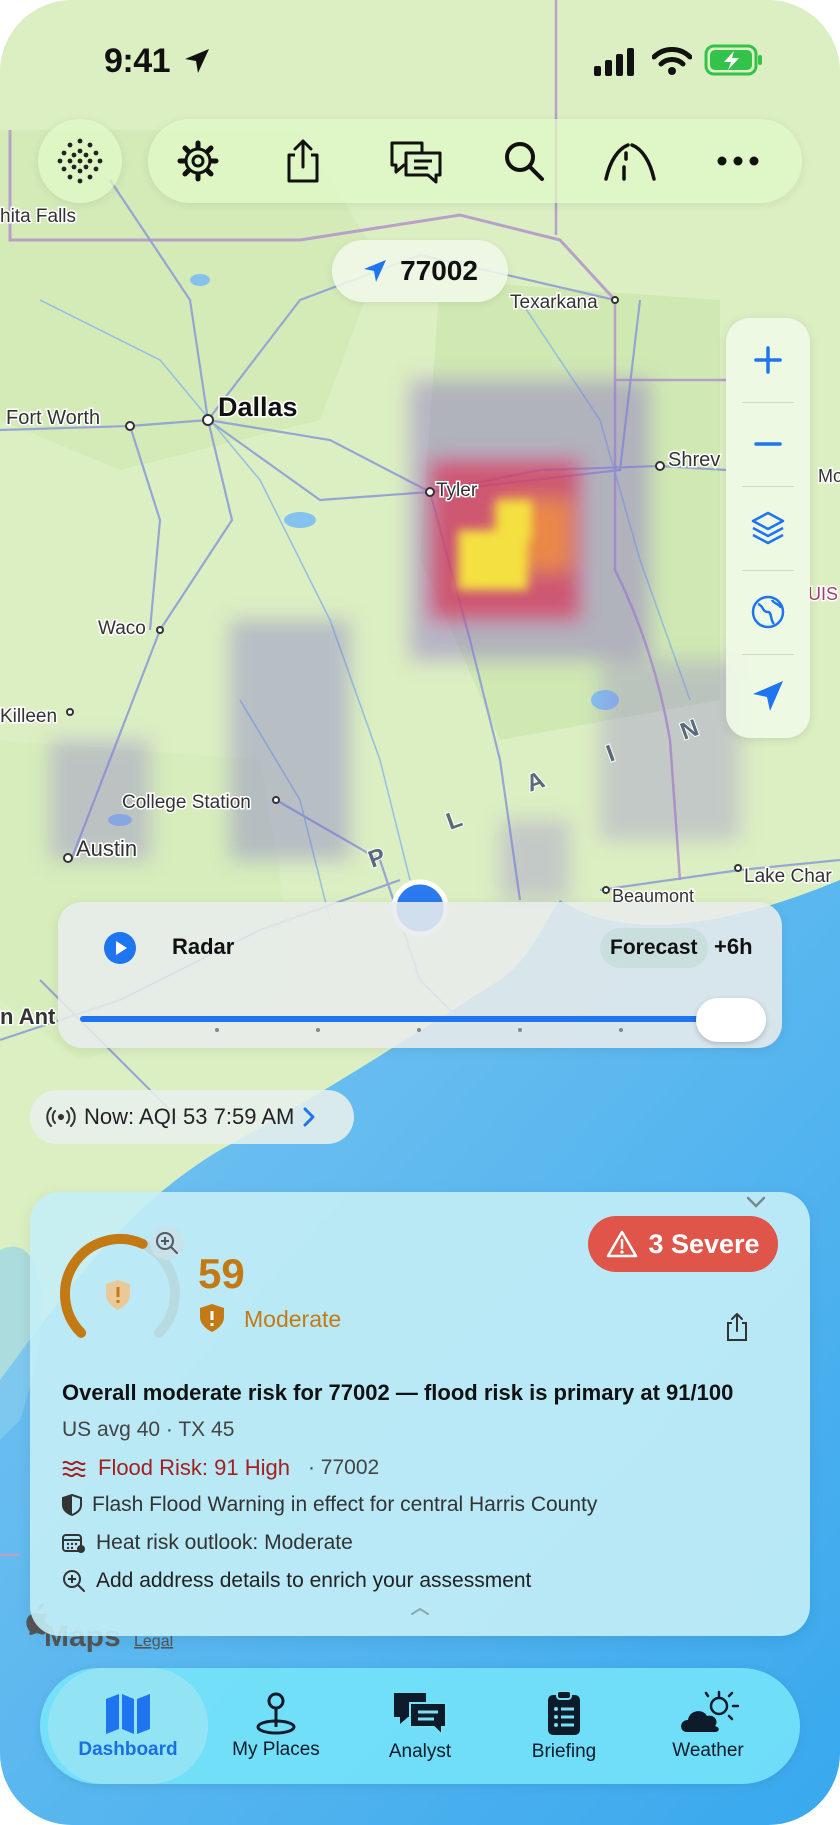 The width and height of the screenshot is (840, 1825). What do you see at coordinates (654, 948) in the screenshot?
I see `forecast-toggle: Forecast` at bounding box center [654, 948].